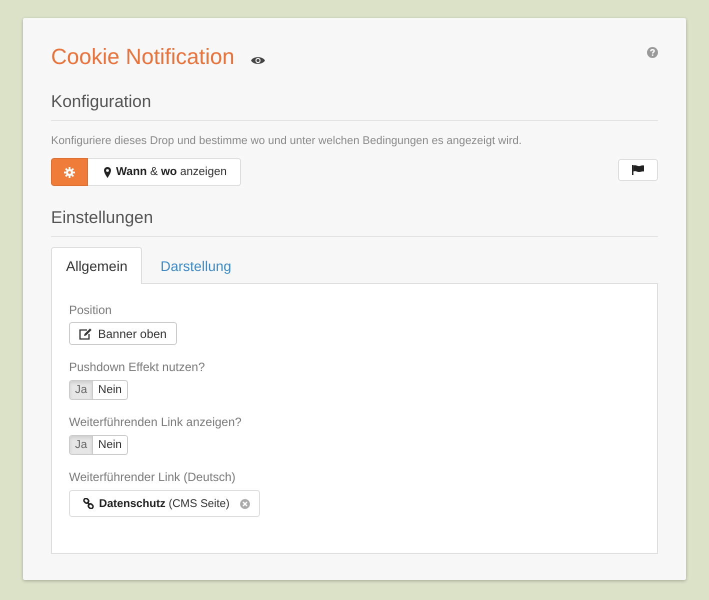 This screenshot has width=709, height=600. What do you see at coordinates (164, 172) in the screenshot?
I see `display-rules-button: Wann & wo anzeigen` at bounding box center [164, 172].